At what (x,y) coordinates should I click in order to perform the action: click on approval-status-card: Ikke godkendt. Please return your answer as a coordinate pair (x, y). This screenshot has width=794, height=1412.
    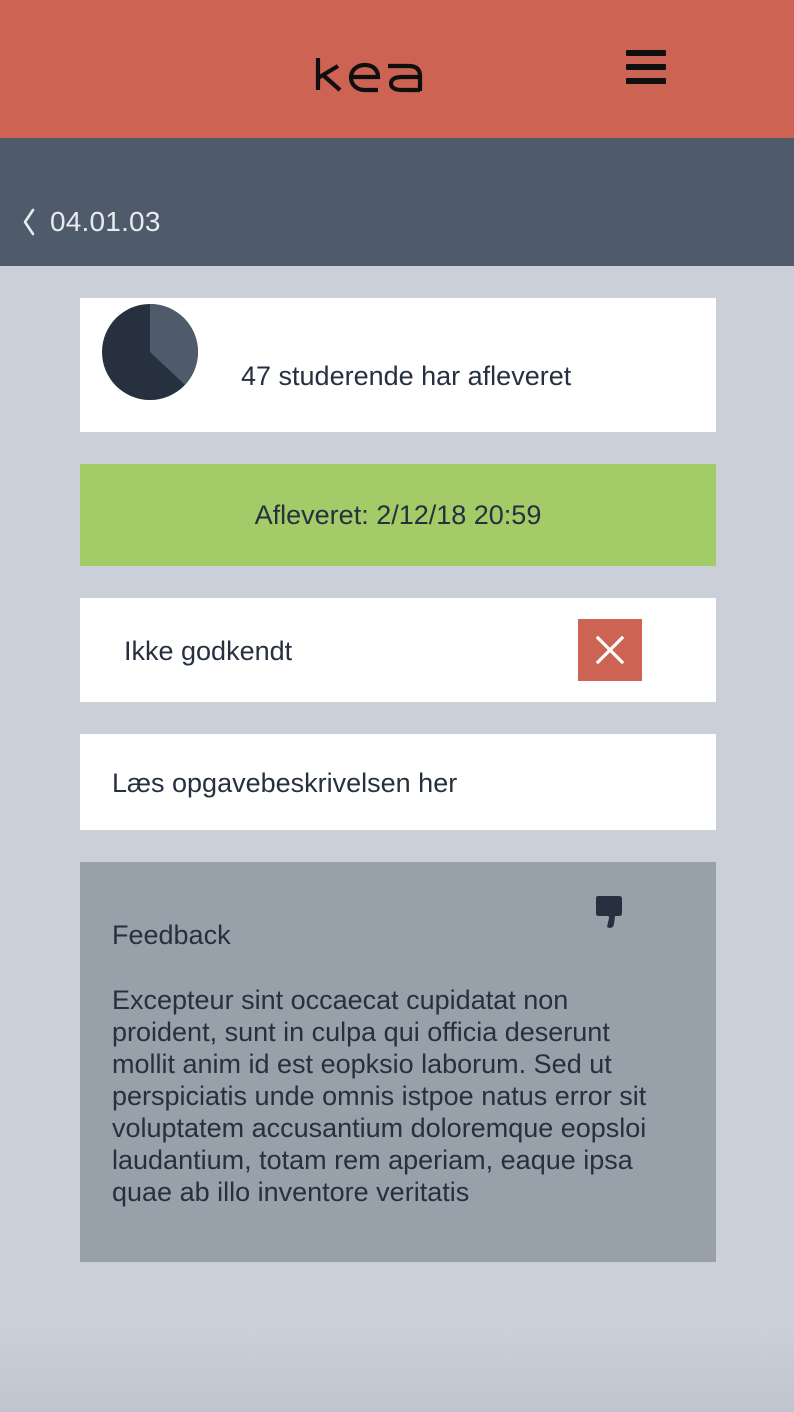
    Looking at the image, I should click on (398, 650).